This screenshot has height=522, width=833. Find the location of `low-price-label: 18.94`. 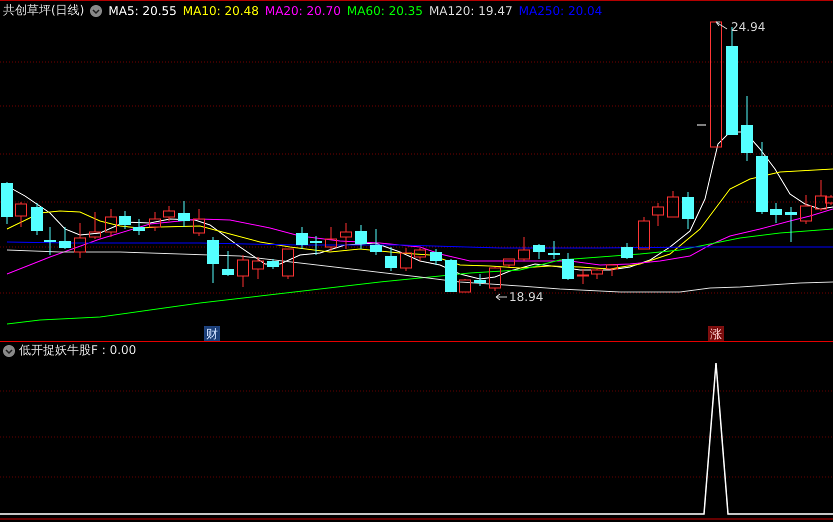

low-price-label: 18.94 is located at coordinates (526, 297).